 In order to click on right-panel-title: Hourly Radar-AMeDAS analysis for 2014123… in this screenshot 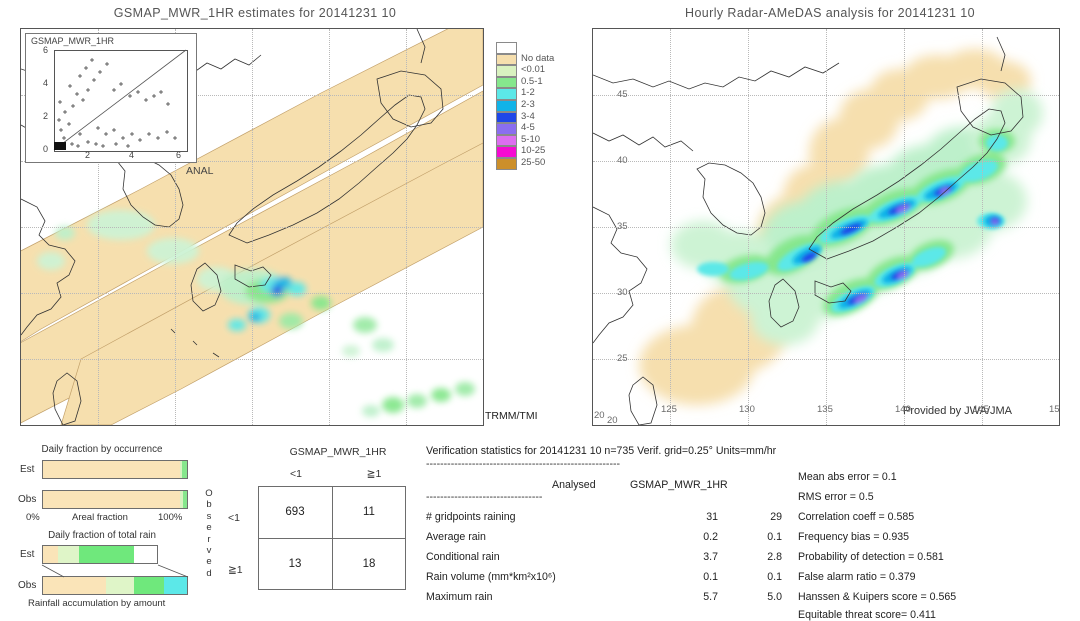, I will do `click(830, 13)`.